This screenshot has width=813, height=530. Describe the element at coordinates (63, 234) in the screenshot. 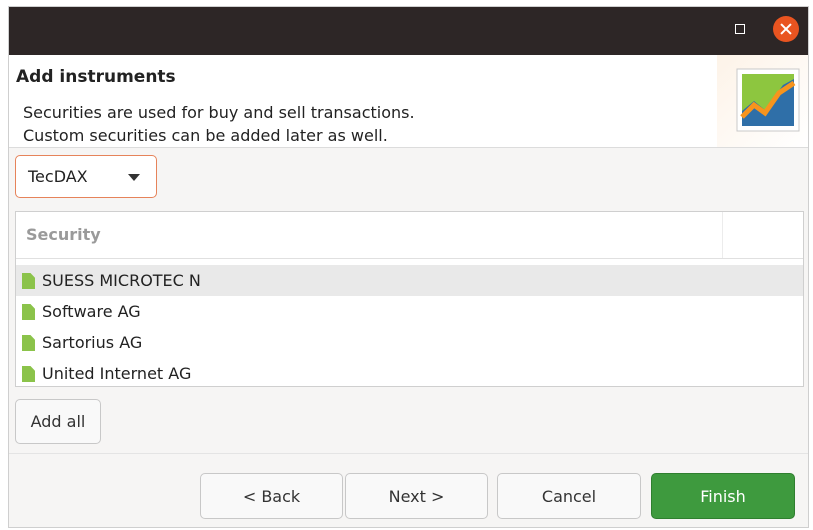

I see `column-header-security: Security` at that location.